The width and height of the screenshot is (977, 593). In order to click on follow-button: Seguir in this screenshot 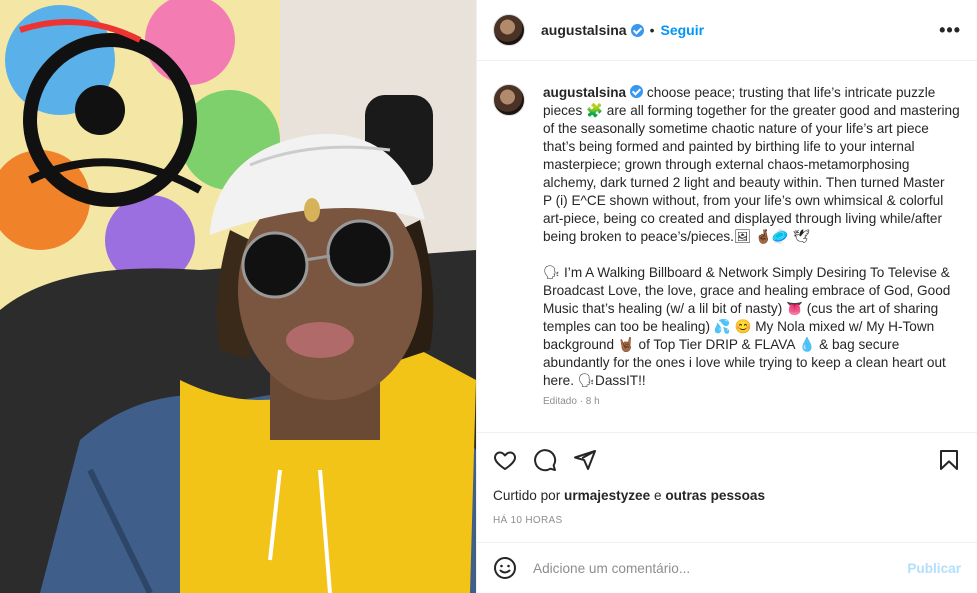, I will do `click(683, 30)`.